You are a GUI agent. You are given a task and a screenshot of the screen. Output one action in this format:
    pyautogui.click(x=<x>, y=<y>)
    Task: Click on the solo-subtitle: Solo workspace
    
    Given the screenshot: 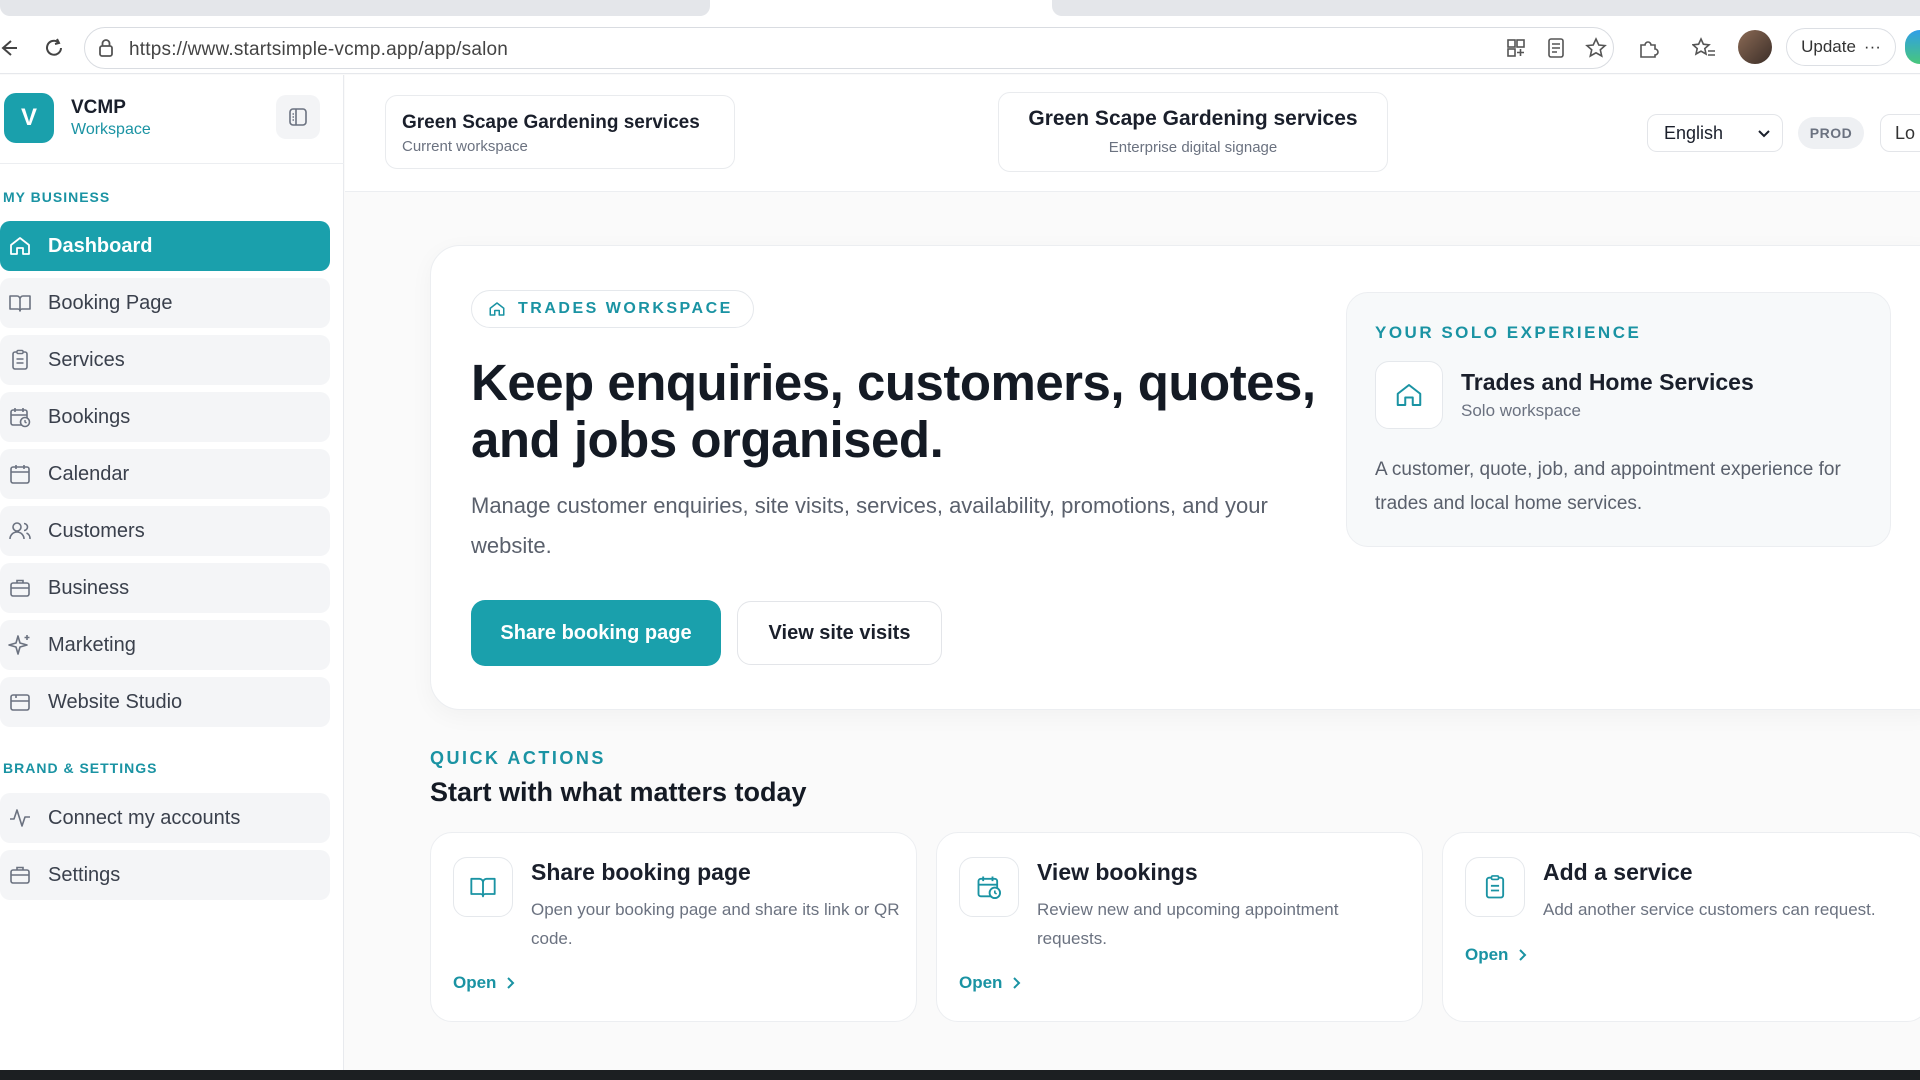 What is the action you would take?
    pyautogui.click(x=1521, y=410)
    